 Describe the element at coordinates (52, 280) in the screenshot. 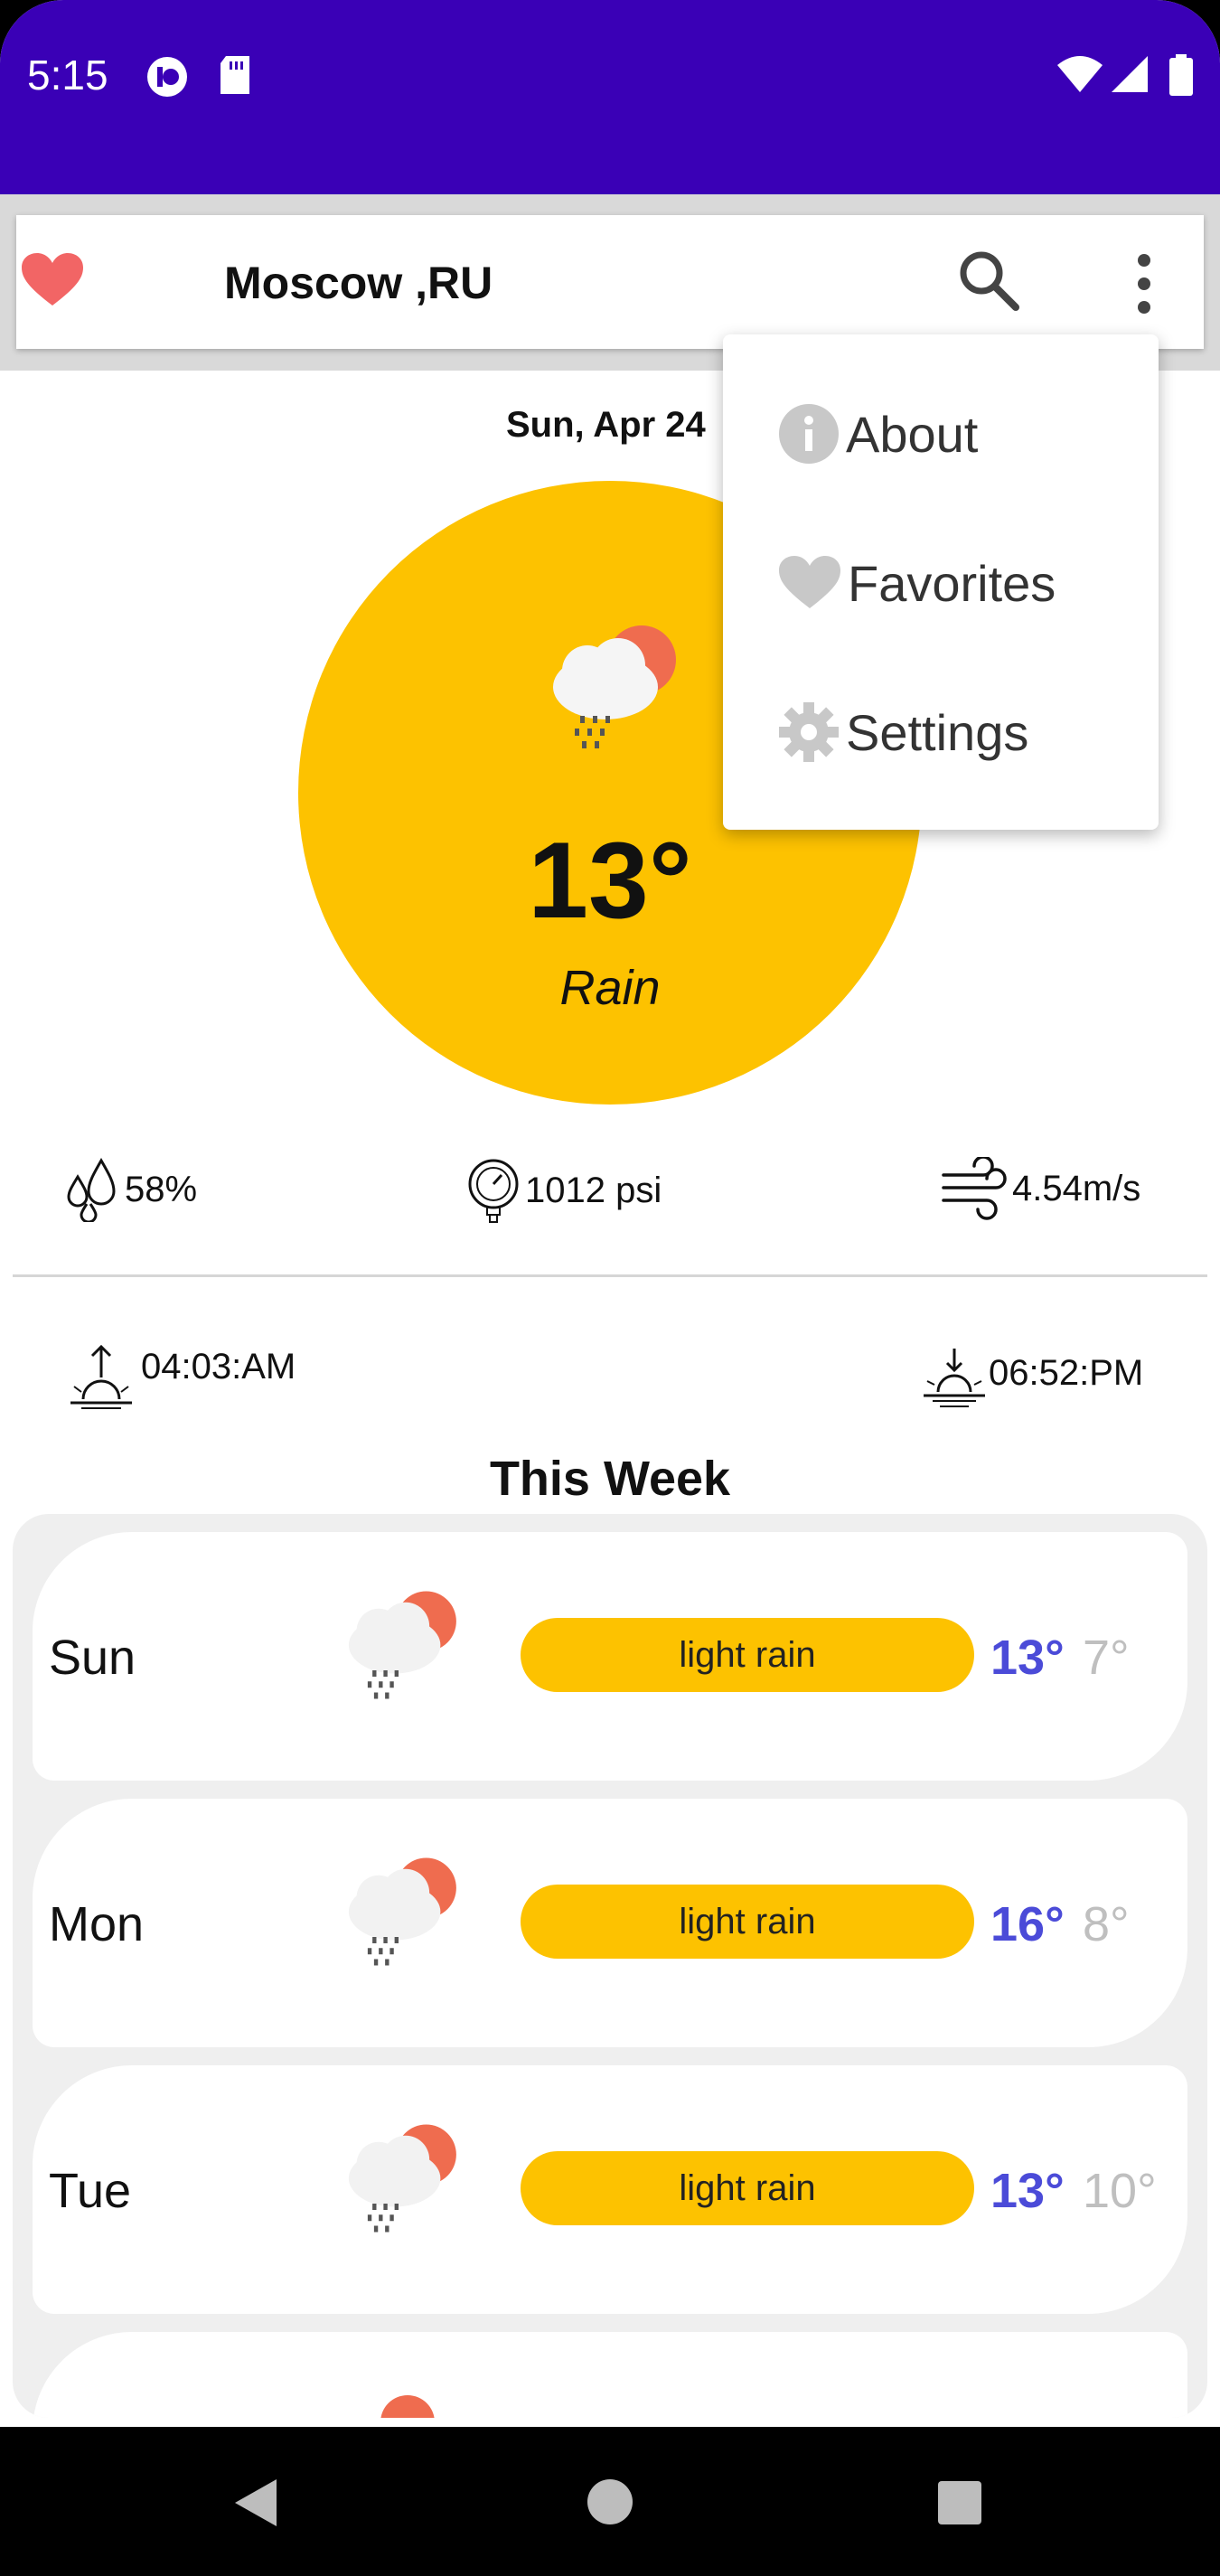

I see `favorite-heart-icon` at that location.